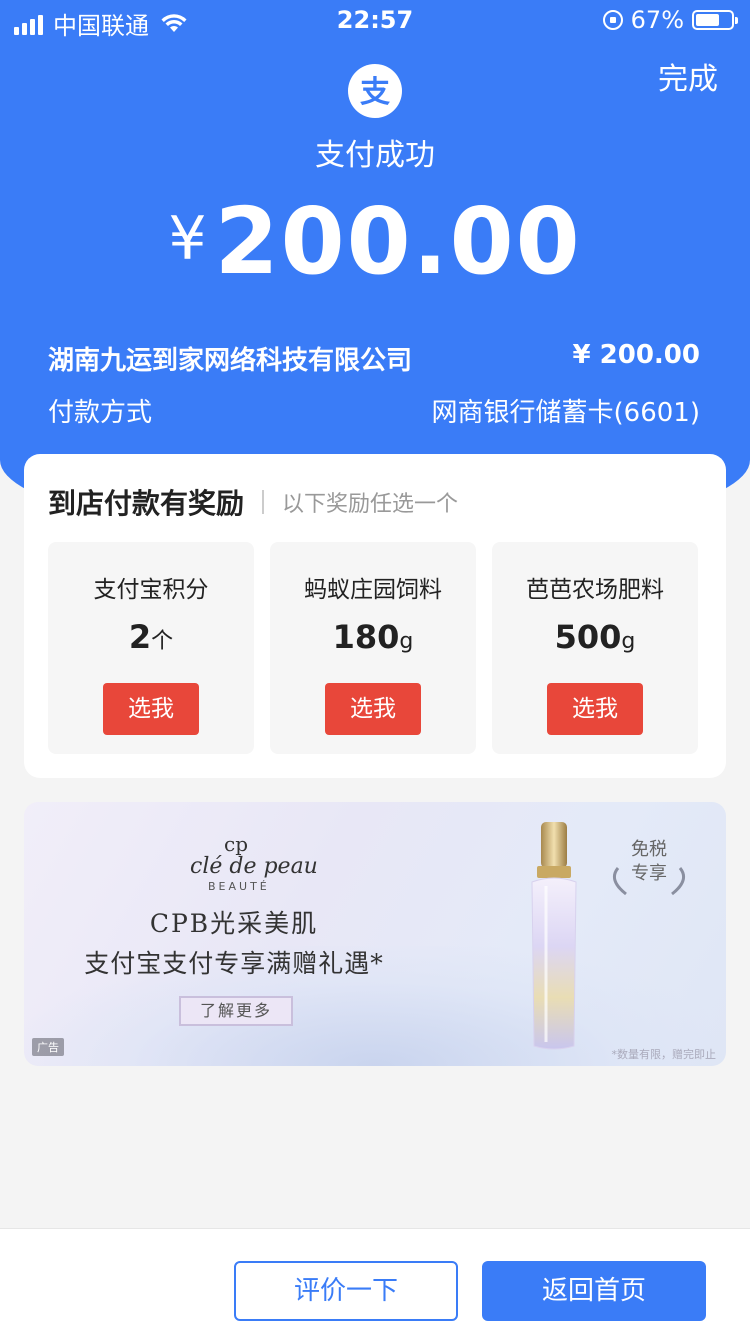 The image size is (750, 1334). I want to click on reward-option-quantity: 180g, so click(373, 637).